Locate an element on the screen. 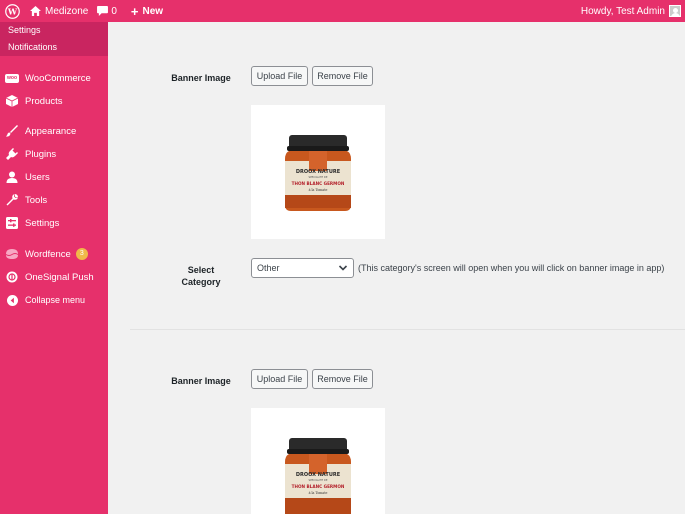 Image resolution: width=685 pixels, height=514 pixels. sidebar-item-tools: Tools is located at coordinates (54, 200).